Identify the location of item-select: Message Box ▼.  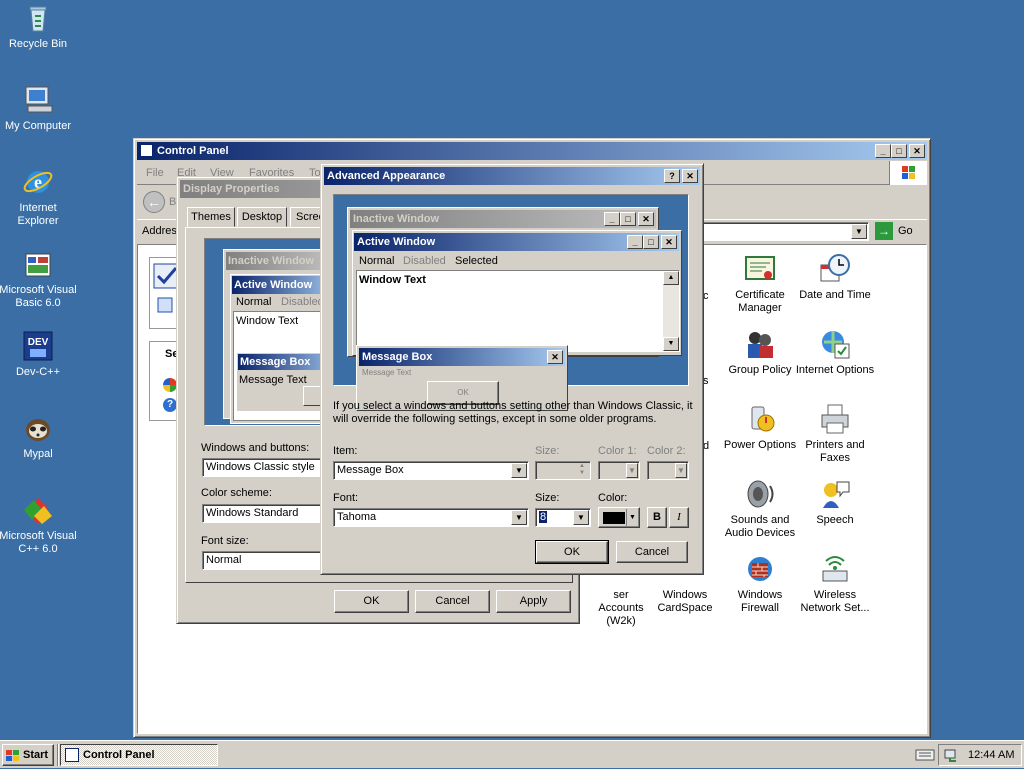
(431, 470).